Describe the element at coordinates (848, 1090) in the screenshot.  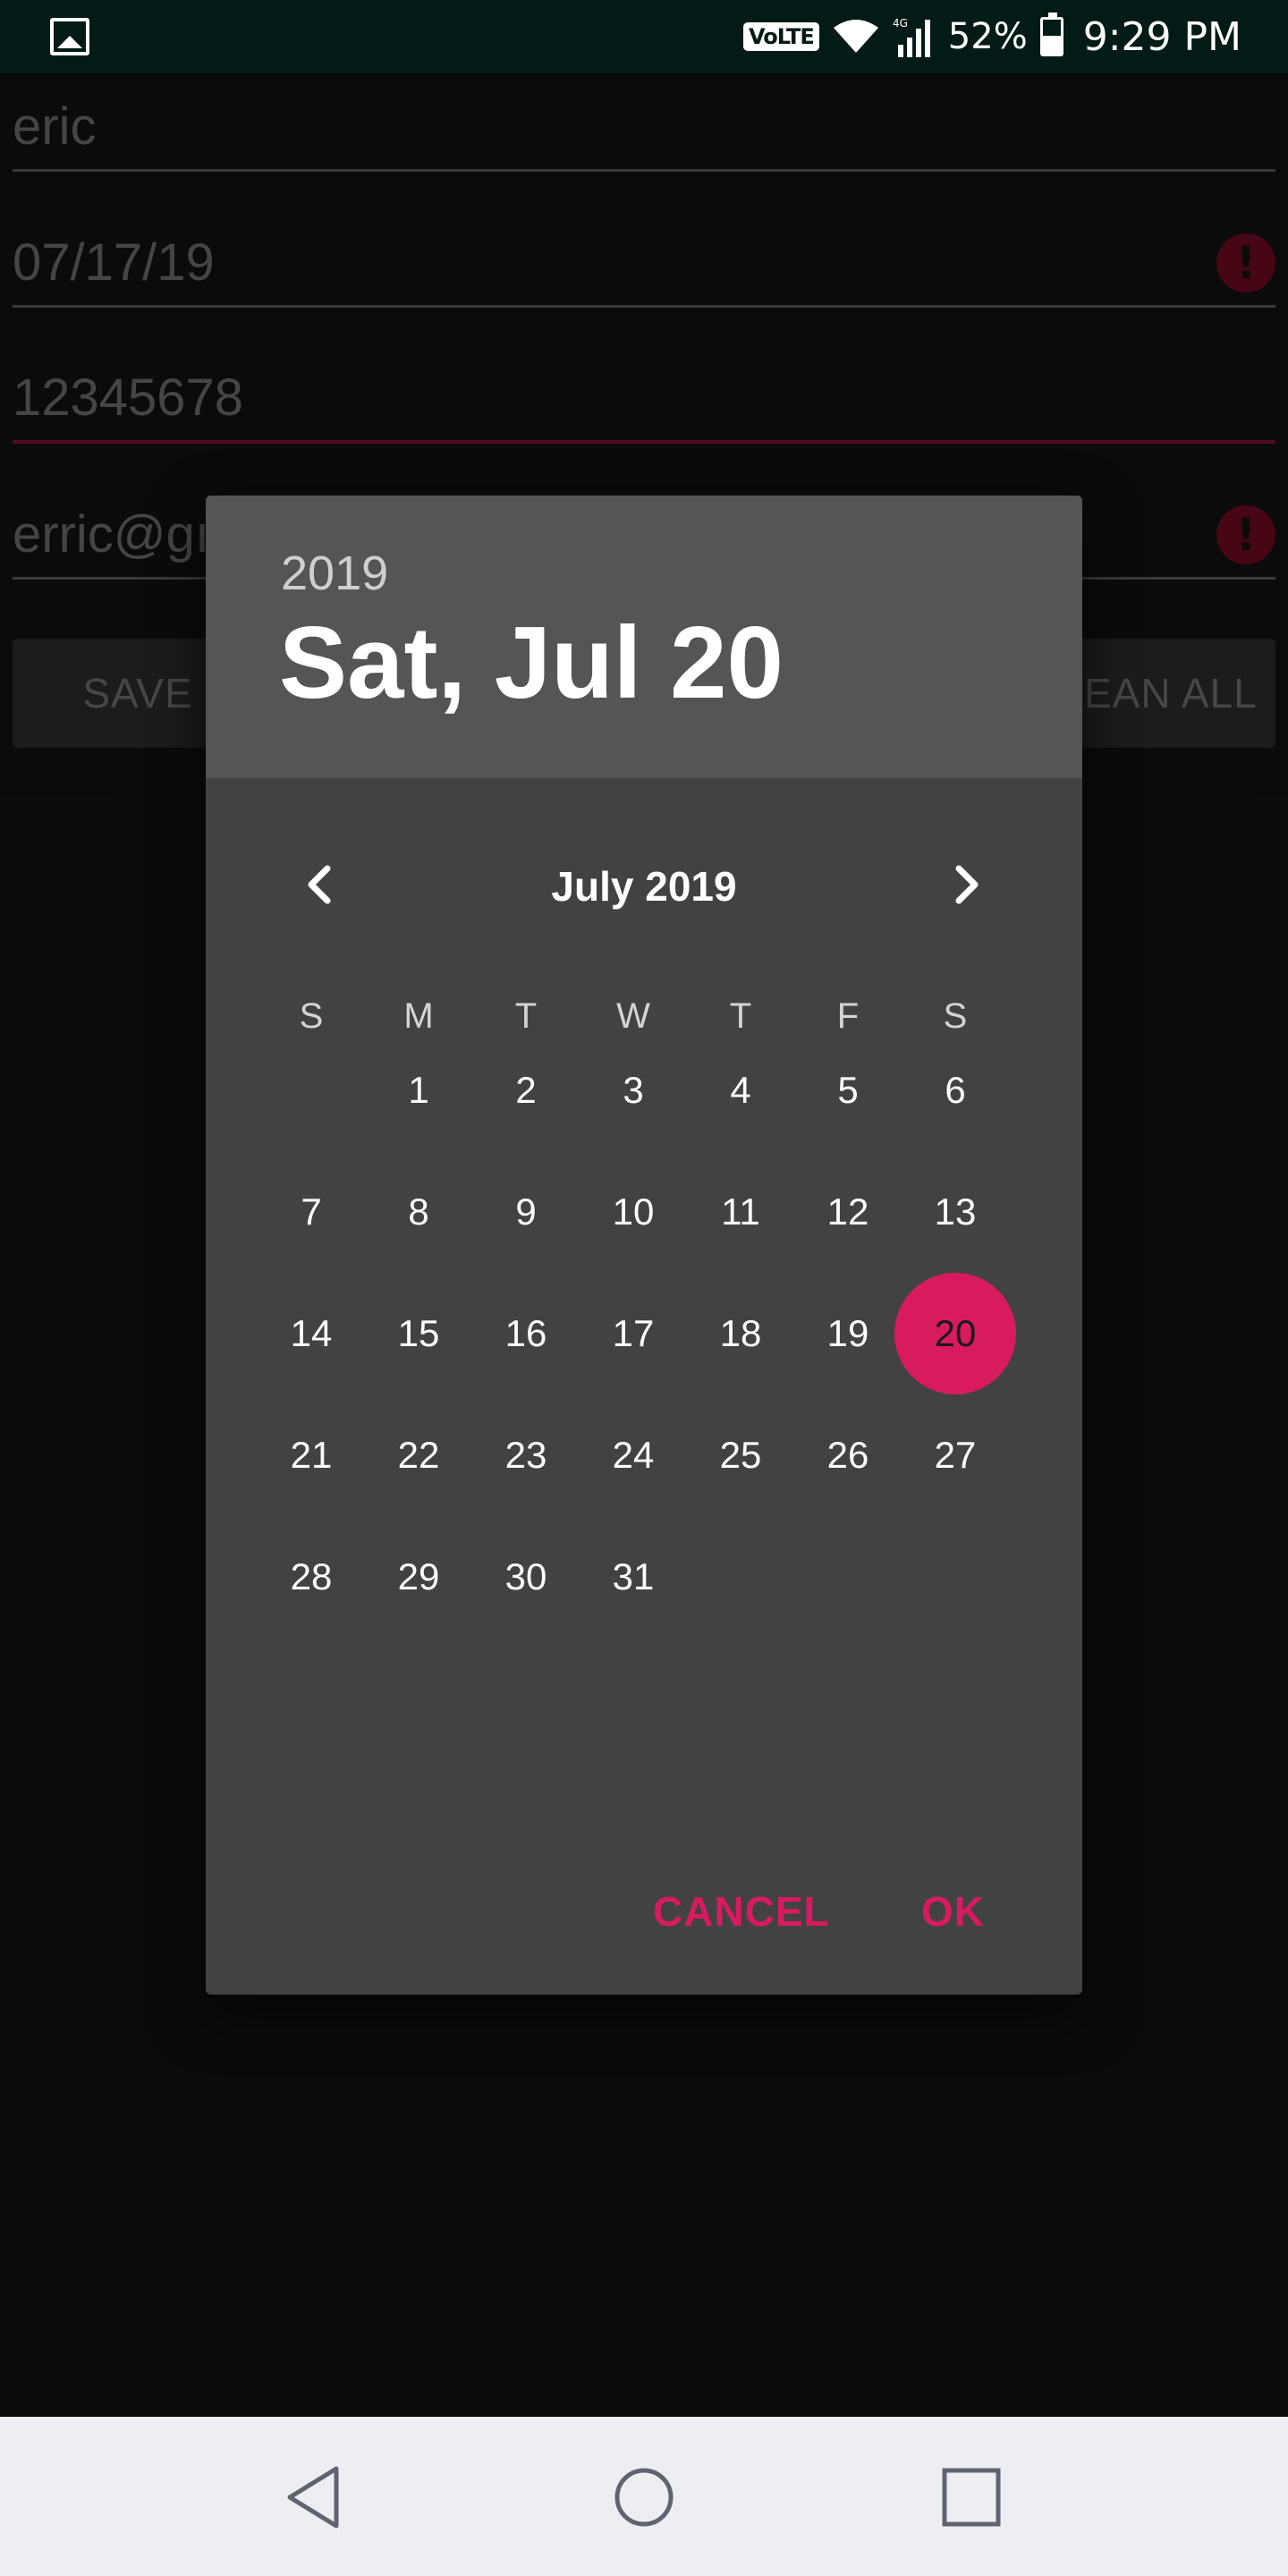
I see `day-cell: 5` at that location.